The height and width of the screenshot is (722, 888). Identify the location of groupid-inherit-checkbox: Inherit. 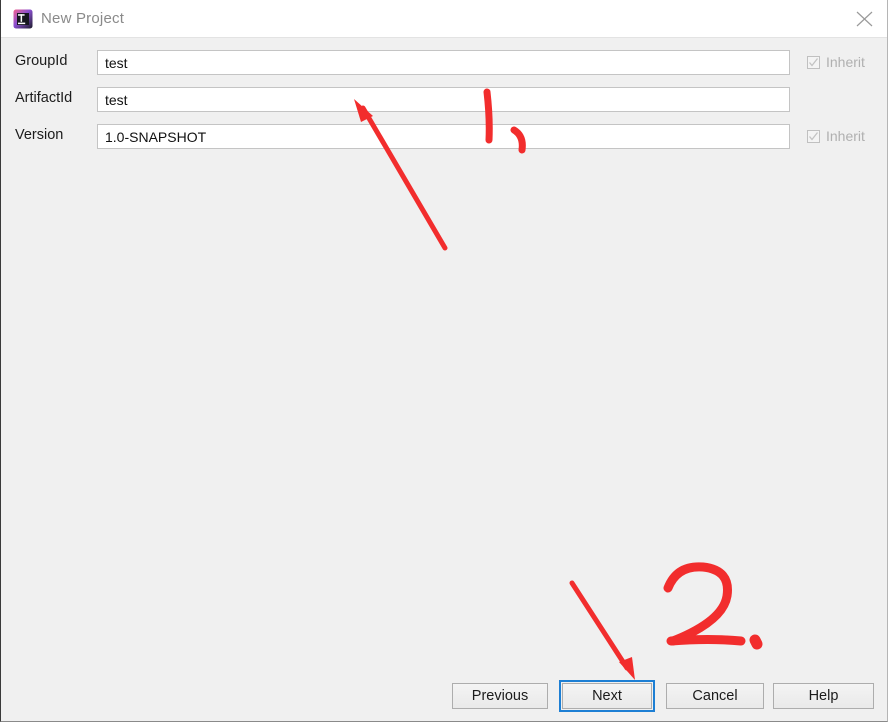
(836, 62).